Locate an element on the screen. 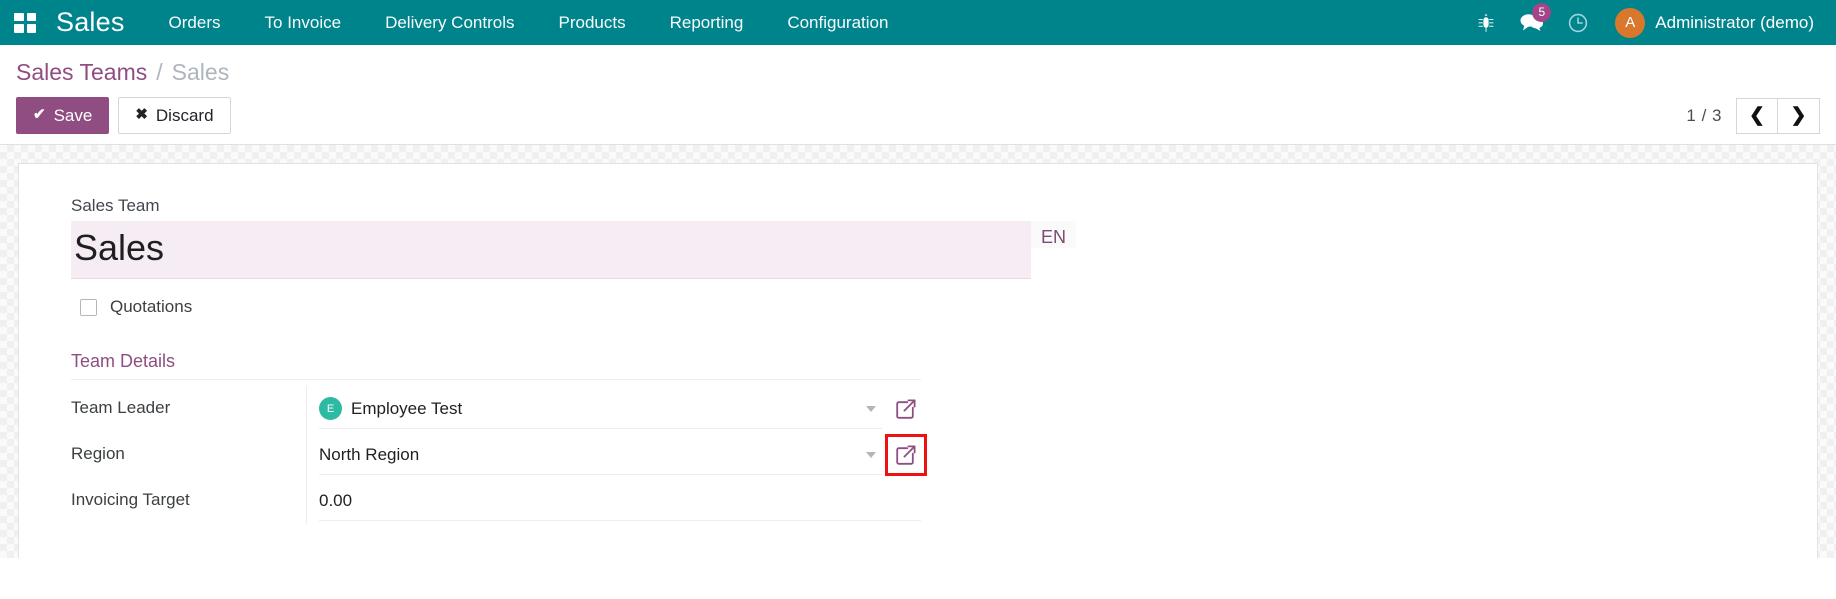  region-external-link-icon is located at coordinates (906, 455).